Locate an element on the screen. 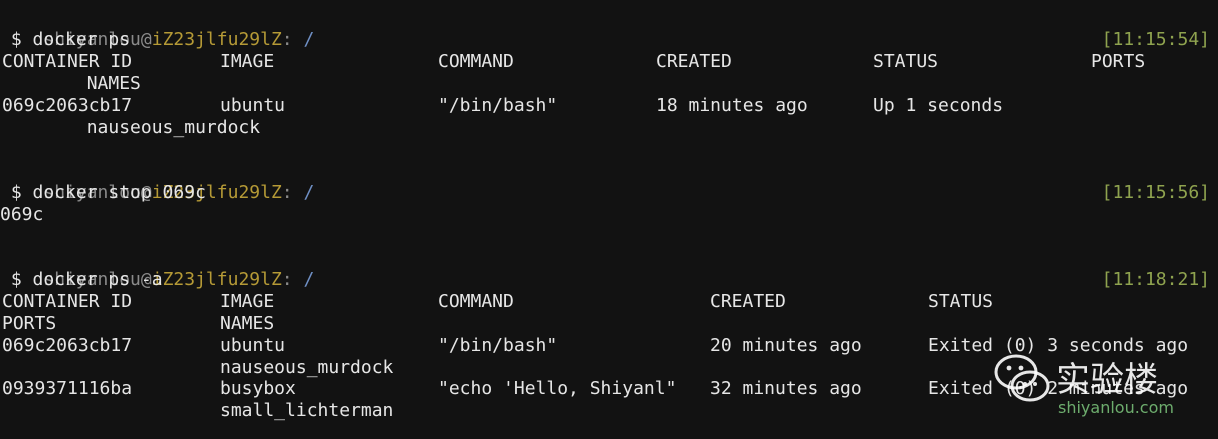  command-line: $ docker ps is located at coordinates (65, 39).